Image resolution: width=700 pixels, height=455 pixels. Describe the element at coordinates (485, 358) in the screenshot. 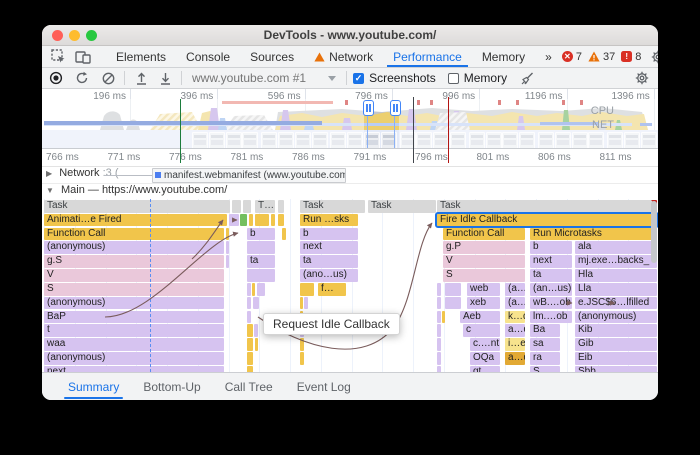

I see `flame-bar-oqa: OQa` at that location.